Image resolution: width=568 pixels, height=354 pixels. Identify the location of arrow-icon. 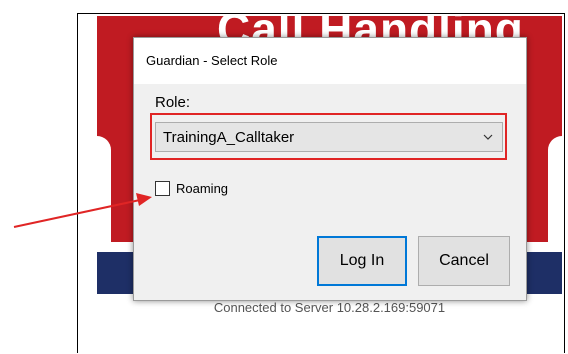
(82, 210).